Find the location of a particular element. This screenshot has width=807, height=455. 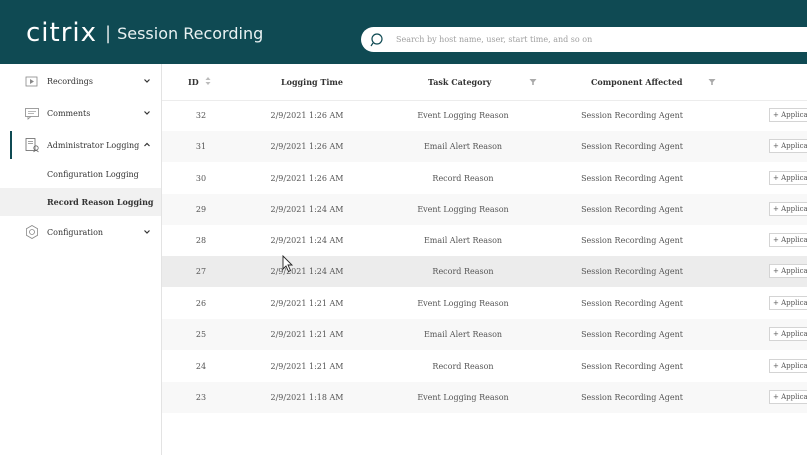

column-header-component-affected: Component Affected is located at coordinates (636, 82).